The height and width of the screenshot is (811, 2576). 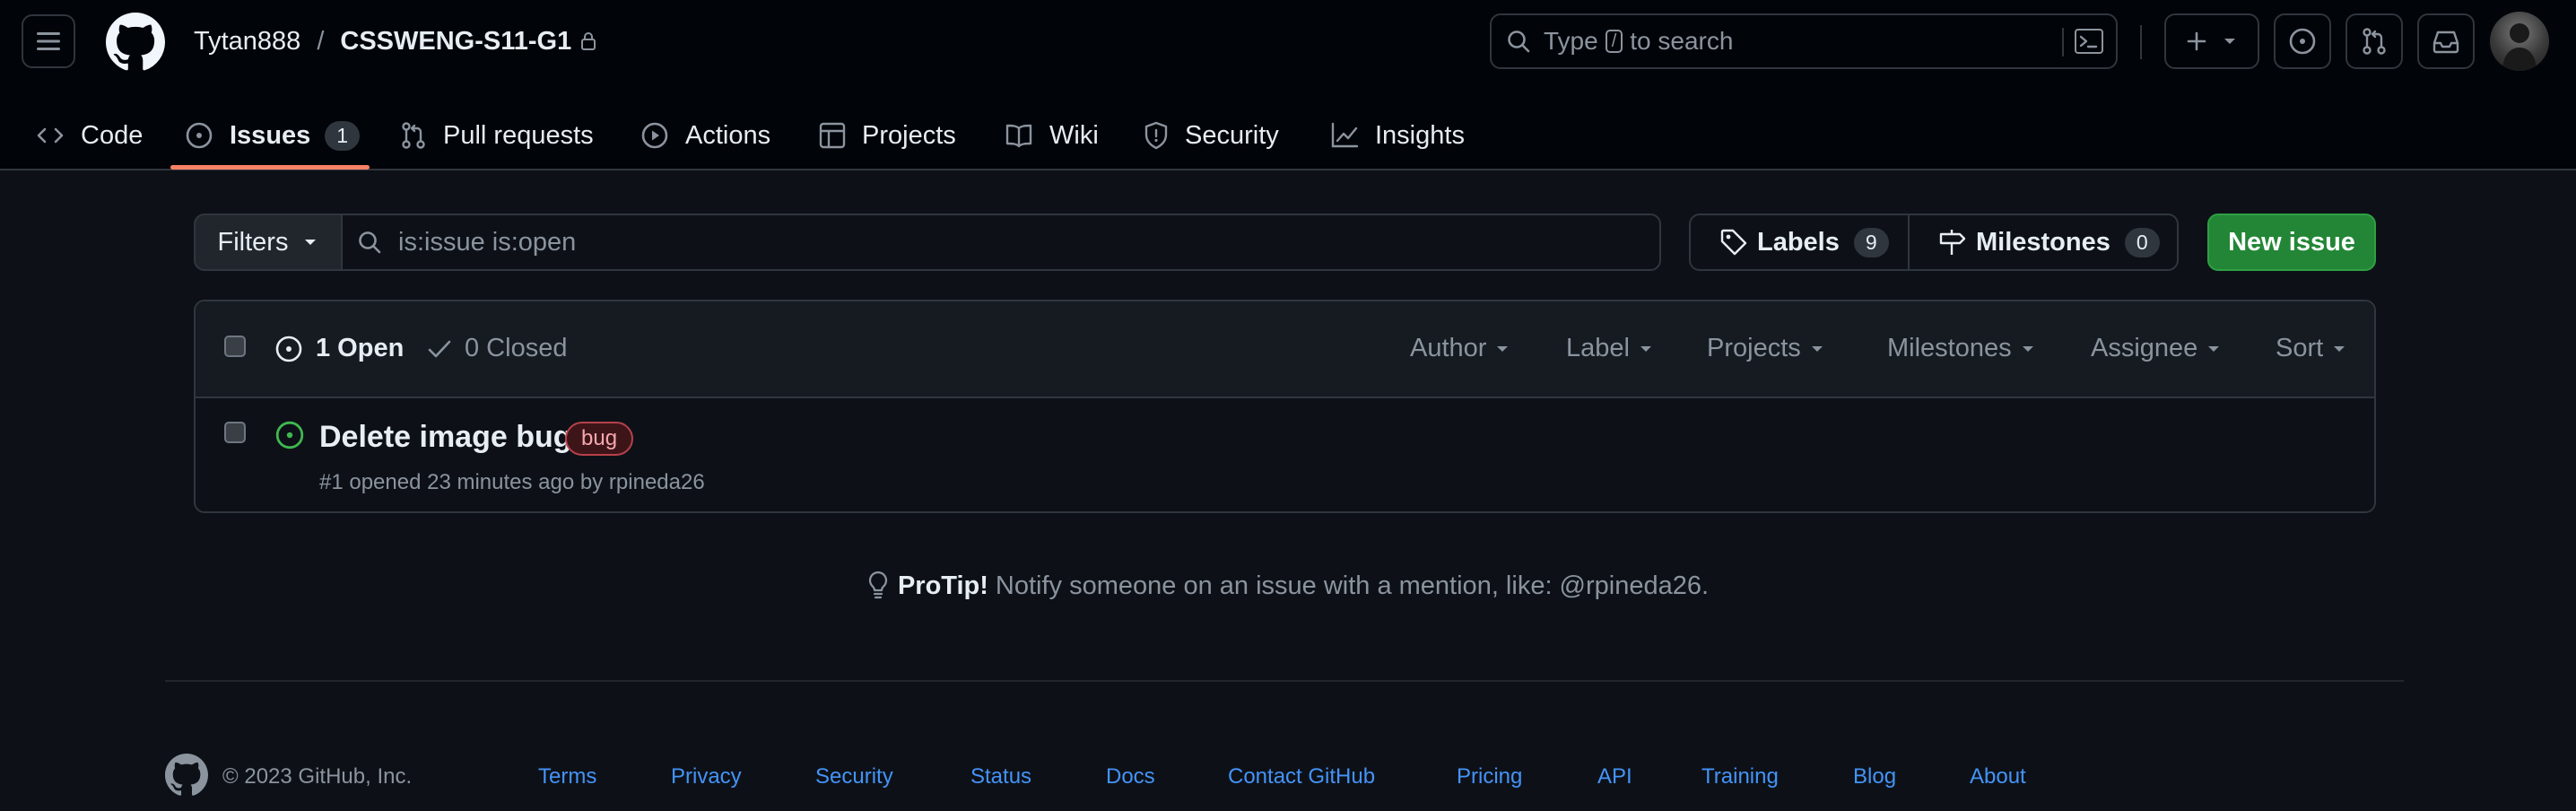 What do you see at coordinates (112, 135) in the screenshot?
I see `tab-code-label: Code` at bounding box center [112, 135].